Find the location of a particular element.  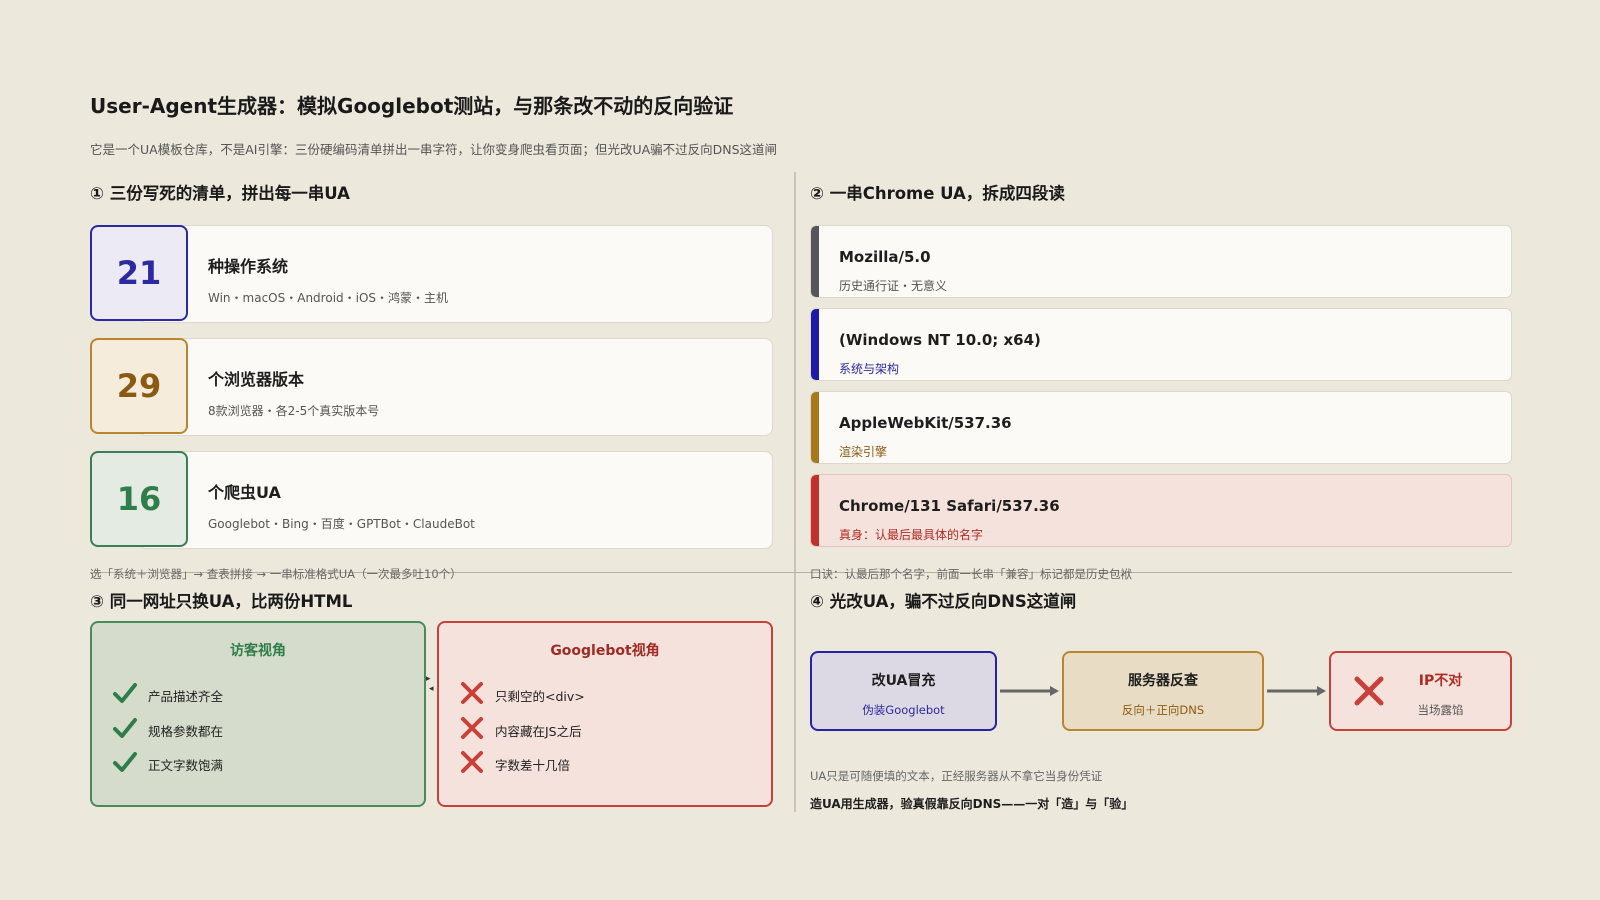

flow-step-sub: 当场露馅 is located at coordinates (1440, 710).